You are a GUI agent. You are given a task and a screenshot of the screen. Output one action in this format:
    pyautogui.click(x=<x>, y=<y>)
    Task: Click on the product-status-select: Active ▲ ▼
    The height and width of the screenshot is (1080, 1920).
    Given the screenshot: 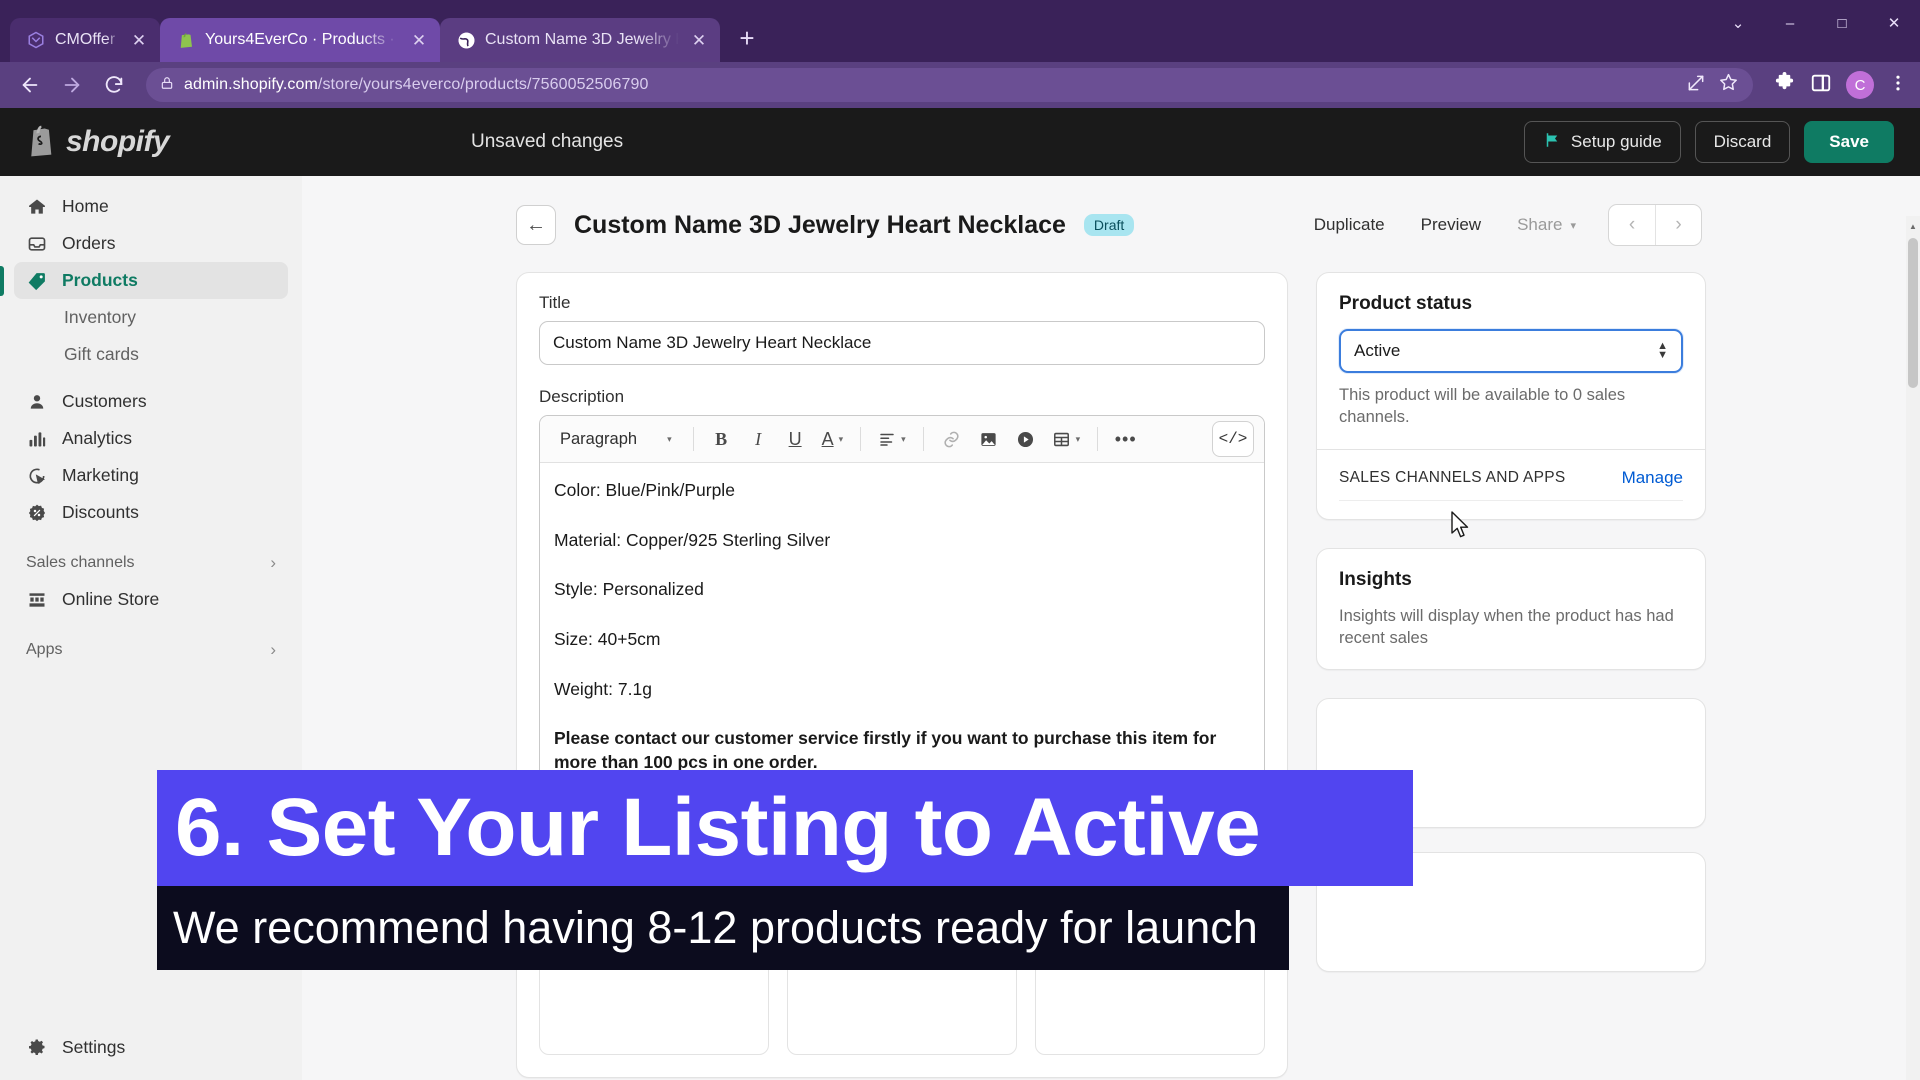 What is the action you would take?
    pyautogui.click(x=1511, y=351)
    